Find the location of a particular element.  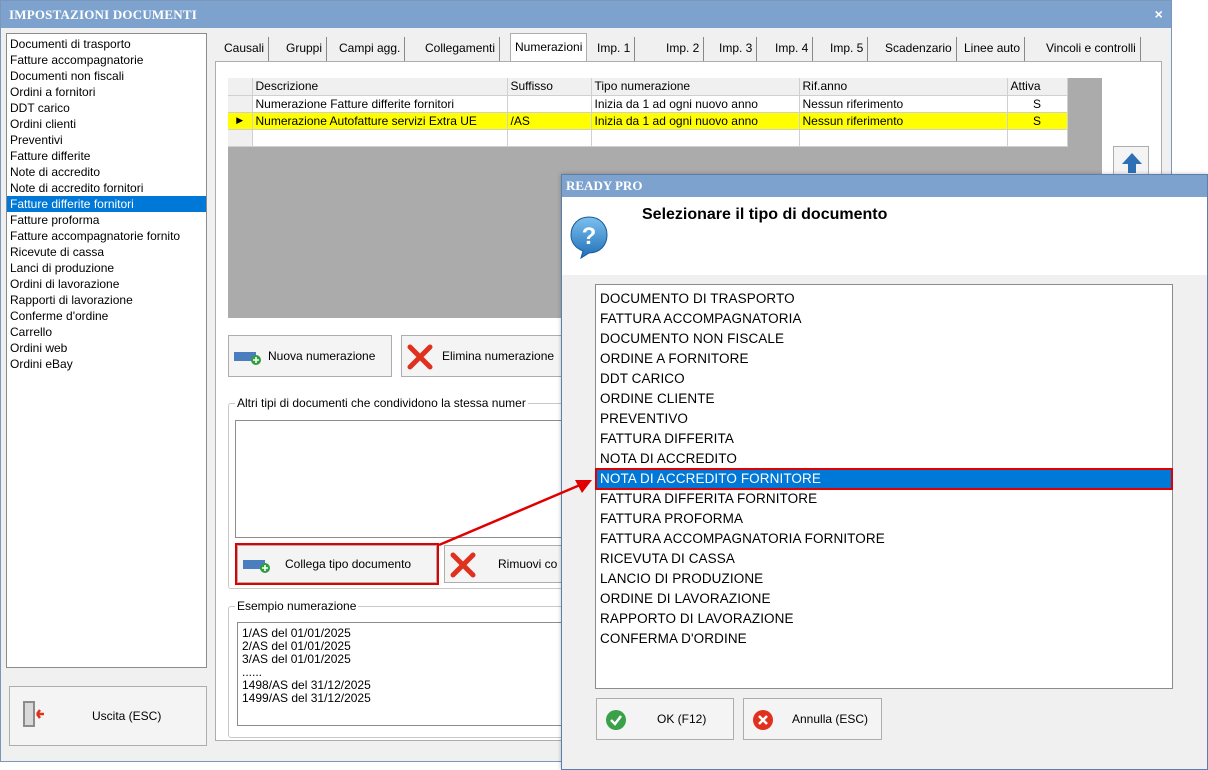

column-header: Descrizione is located at coordinates (380, 87).